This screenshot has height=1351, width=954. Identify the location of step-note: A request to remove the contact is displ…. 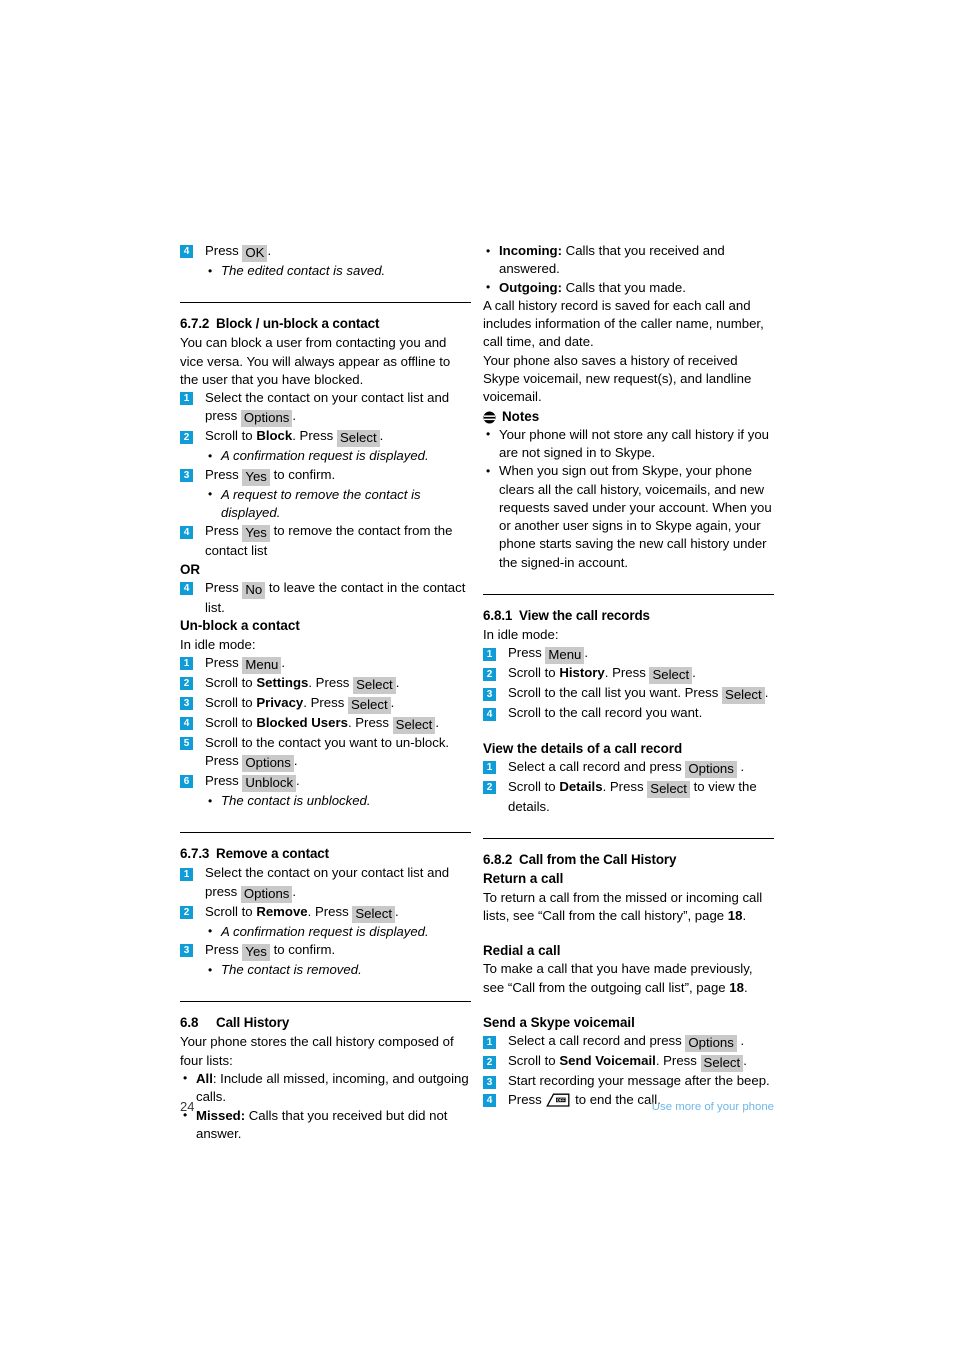
(325, 504).